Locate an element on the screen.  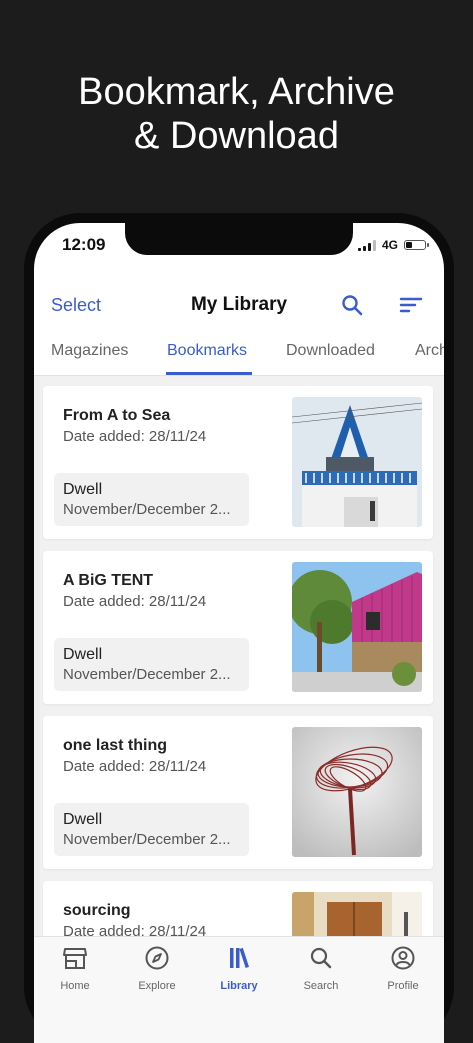
list-item: sourcing Date added: 28/11/24 is located at coordinates (238, 908).